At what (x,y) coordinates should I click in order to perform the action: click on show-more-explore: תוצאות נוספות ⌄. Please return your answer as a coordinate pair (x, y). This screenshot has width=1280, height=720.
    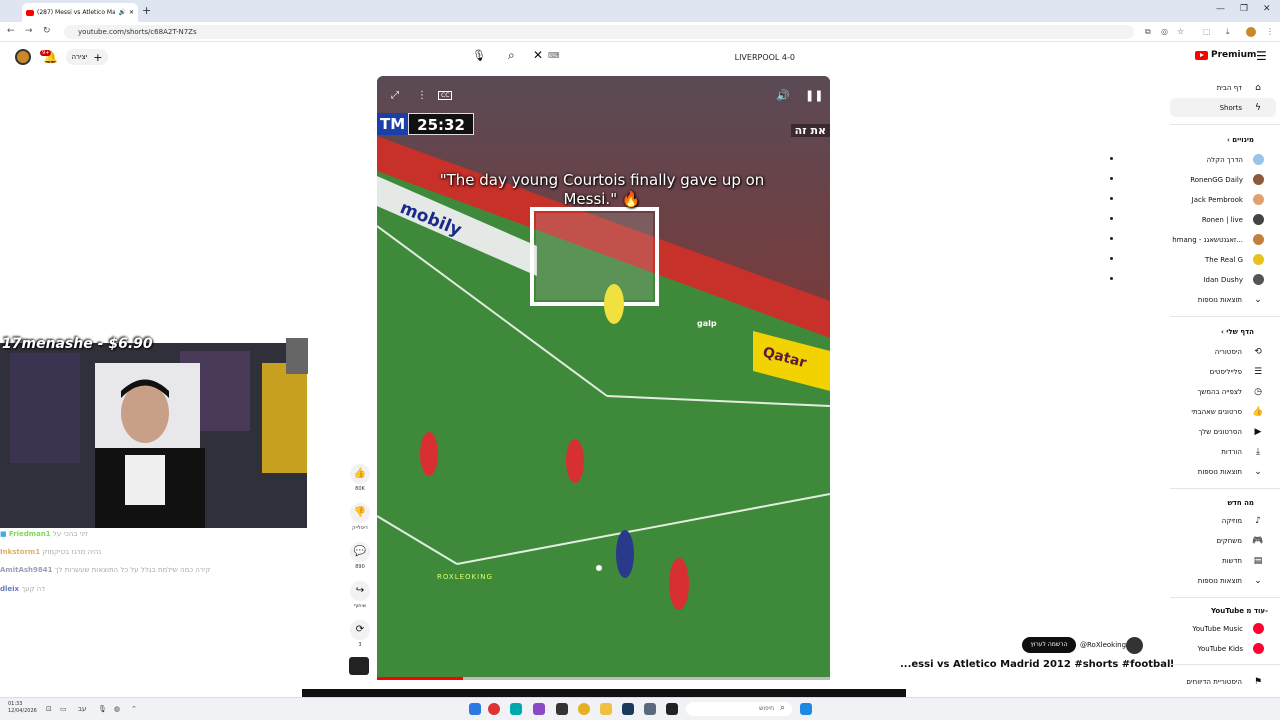
    Looking at the image, I should click on (1134, 581).